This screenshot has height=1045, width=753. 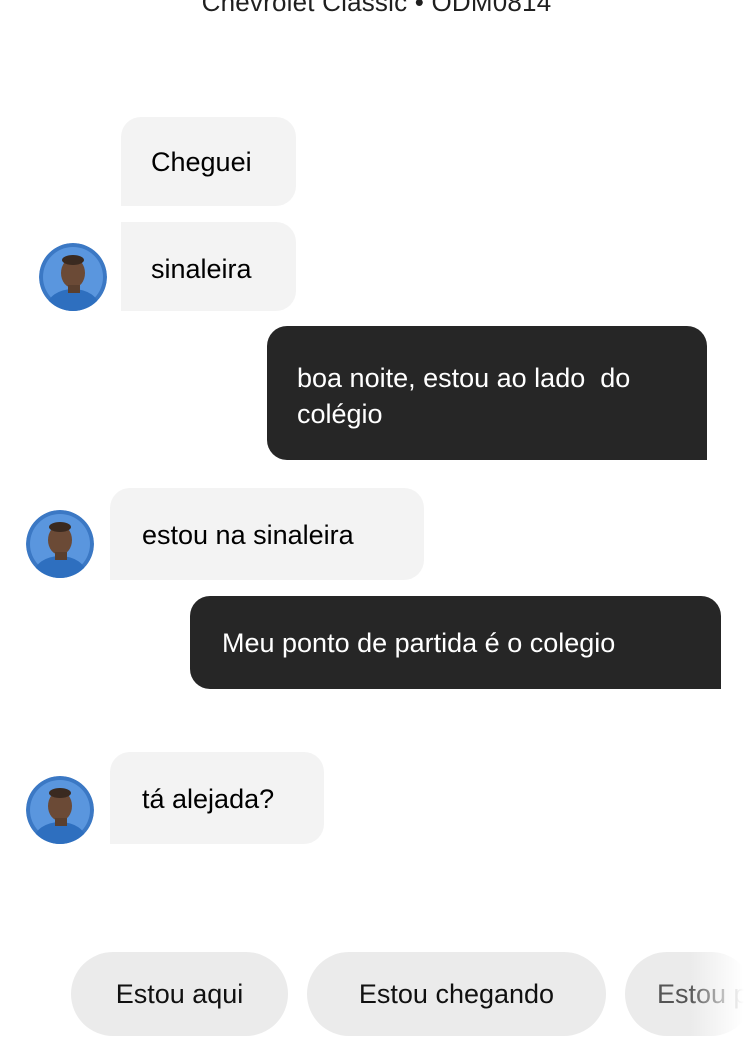 What do you see at coordinates (487, 393) in the screenshot?
I see `message-bubble-outgoing: boa noite, estou ao lado do colégio` at bounding box center [487, 393].